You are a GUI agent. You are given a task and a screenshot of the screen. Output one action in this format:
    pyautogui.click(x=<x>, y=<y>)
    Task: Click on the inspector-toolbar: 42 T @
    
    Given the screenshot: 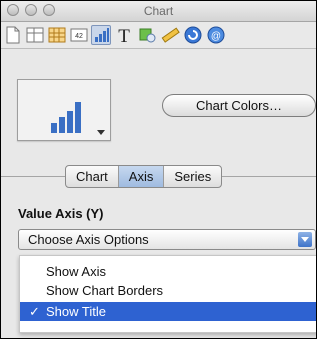 What is the action you would take?
    pyautogui.click(x=158, y=35)
    